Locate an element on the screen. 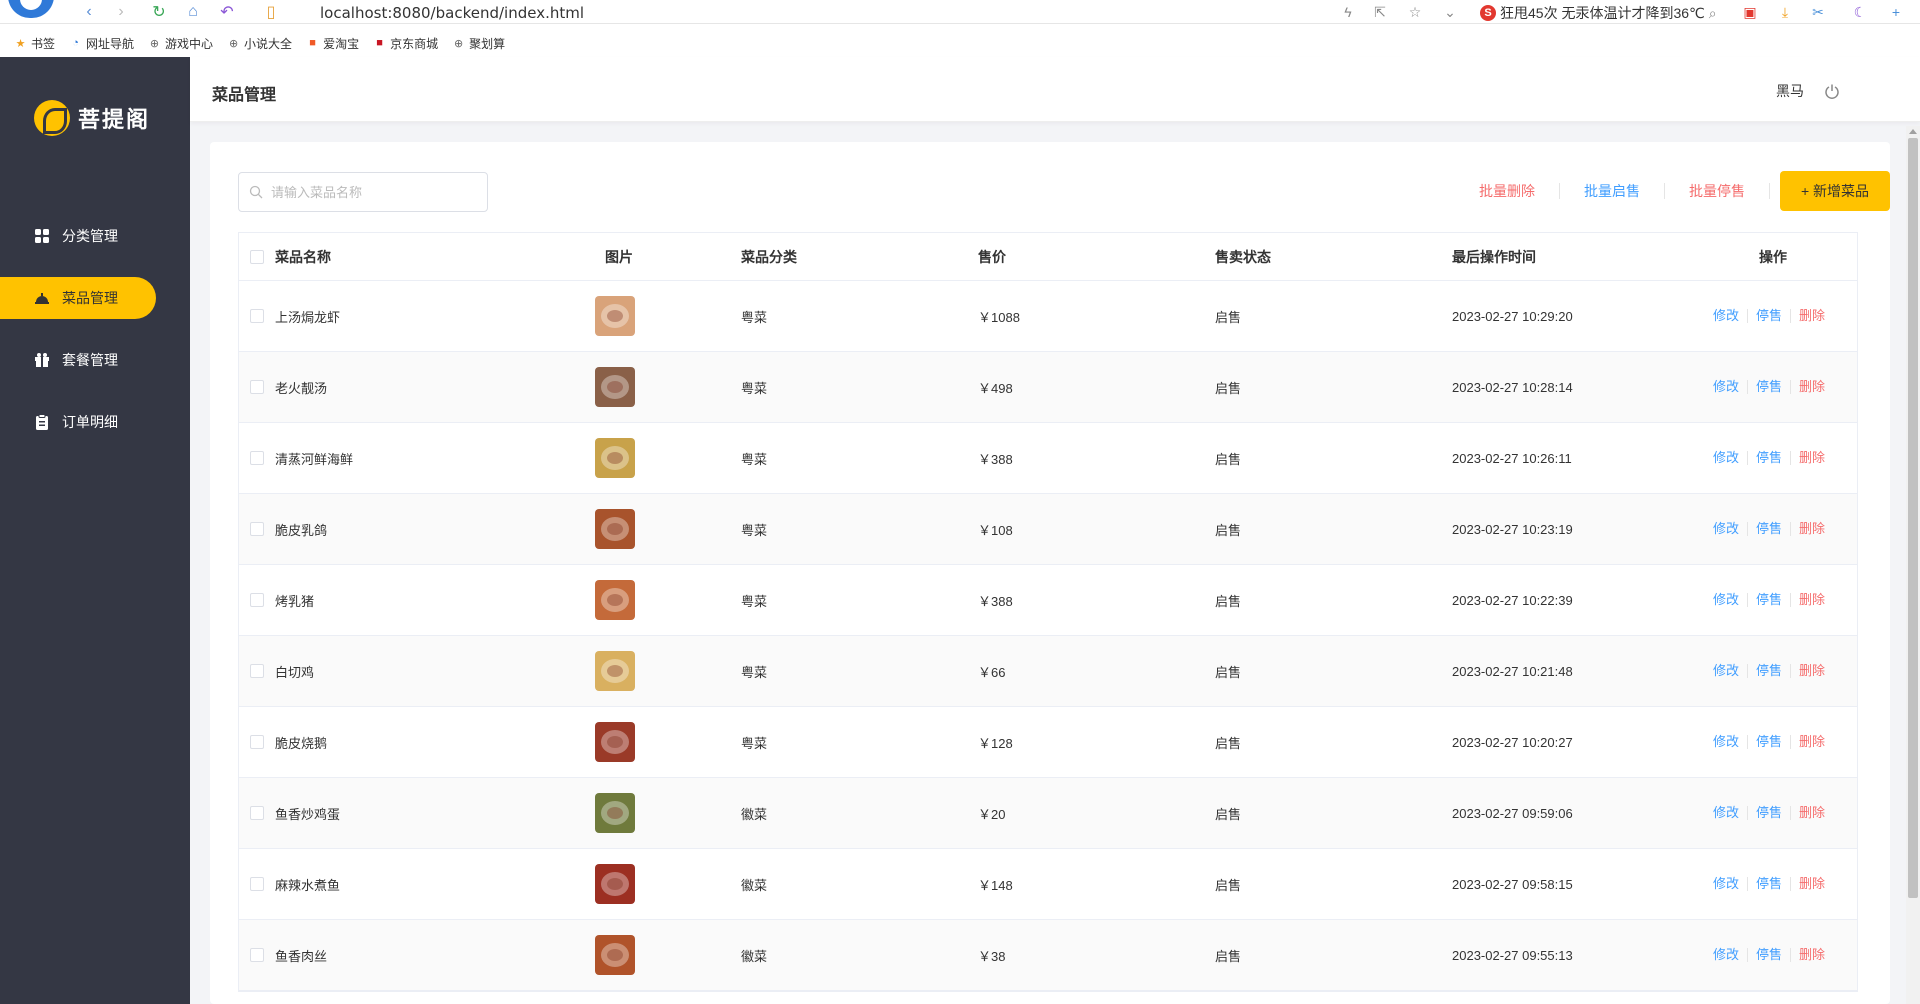 This screenshot has height=1004, width=1920. scroll-up-icon is located at coordinates (1913, 131).